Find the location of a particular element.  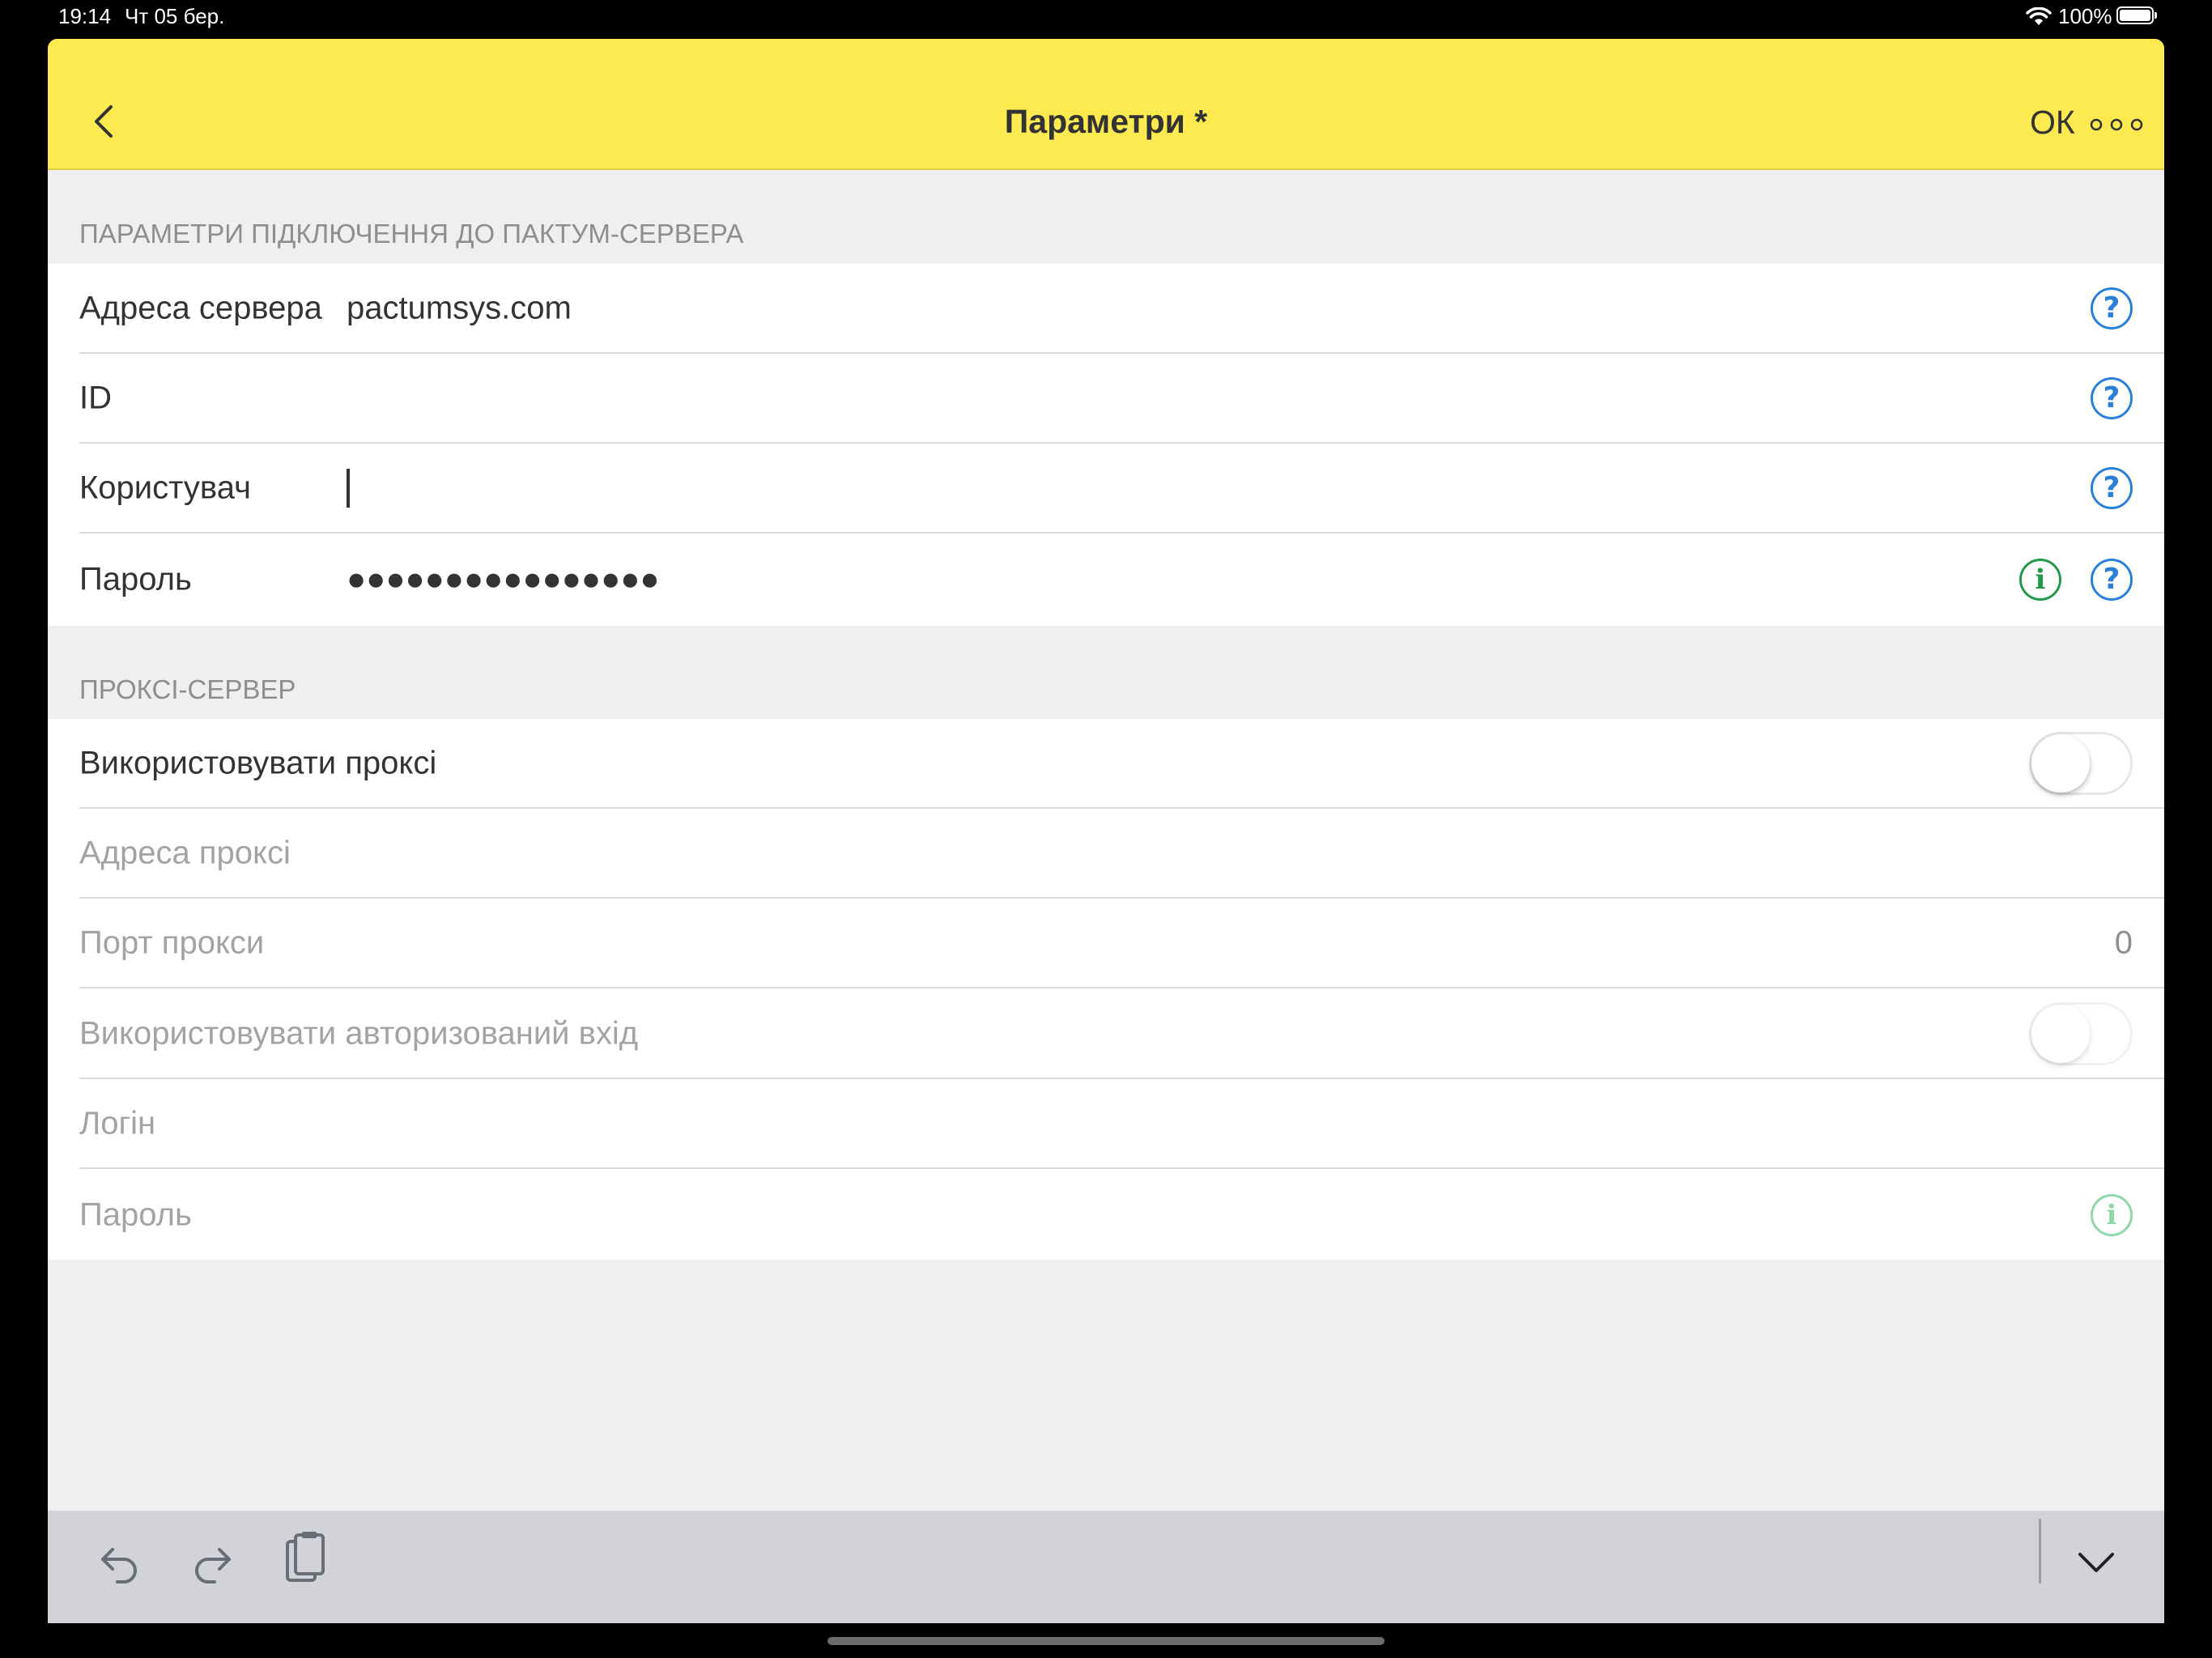

toolbar-divider is located at coordinates (2040, 1551).